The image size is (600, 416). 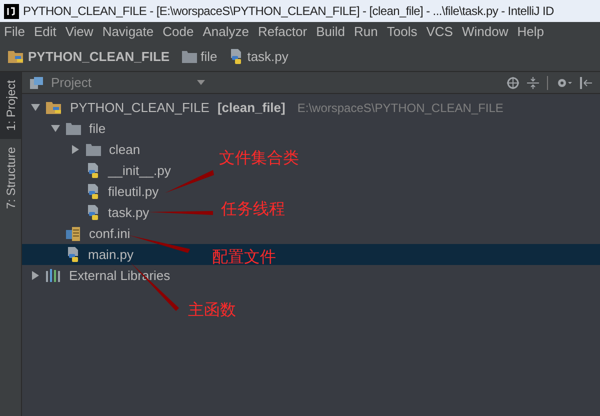 I want to click on menu-item: File, so click(x=14, y=32).